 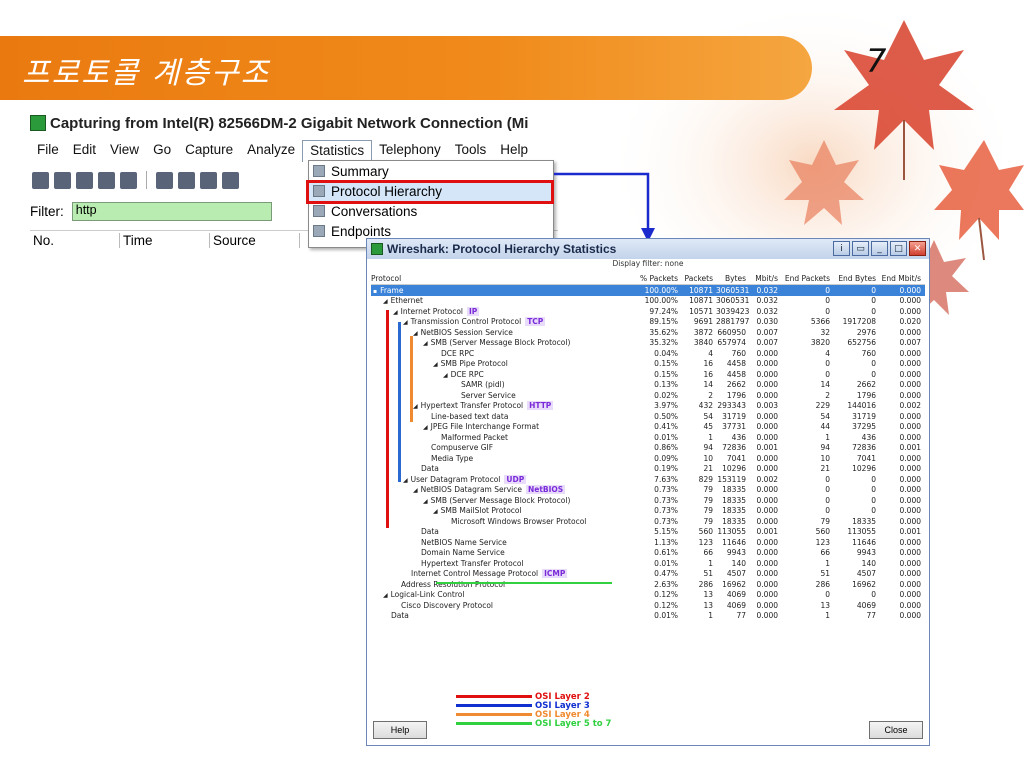 I want to click on table-row: DCE RPC 0.04% 4 760 0.000 4 760 0.000, so click(x=648, y=353).